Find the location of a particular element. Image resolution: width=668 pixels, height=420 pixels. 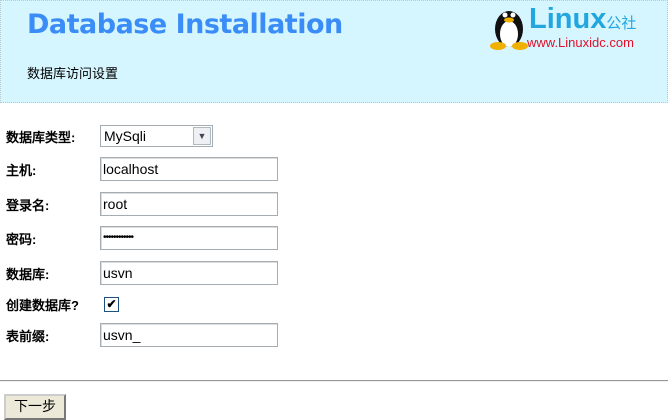

divider is located at coordinates (334, 381).